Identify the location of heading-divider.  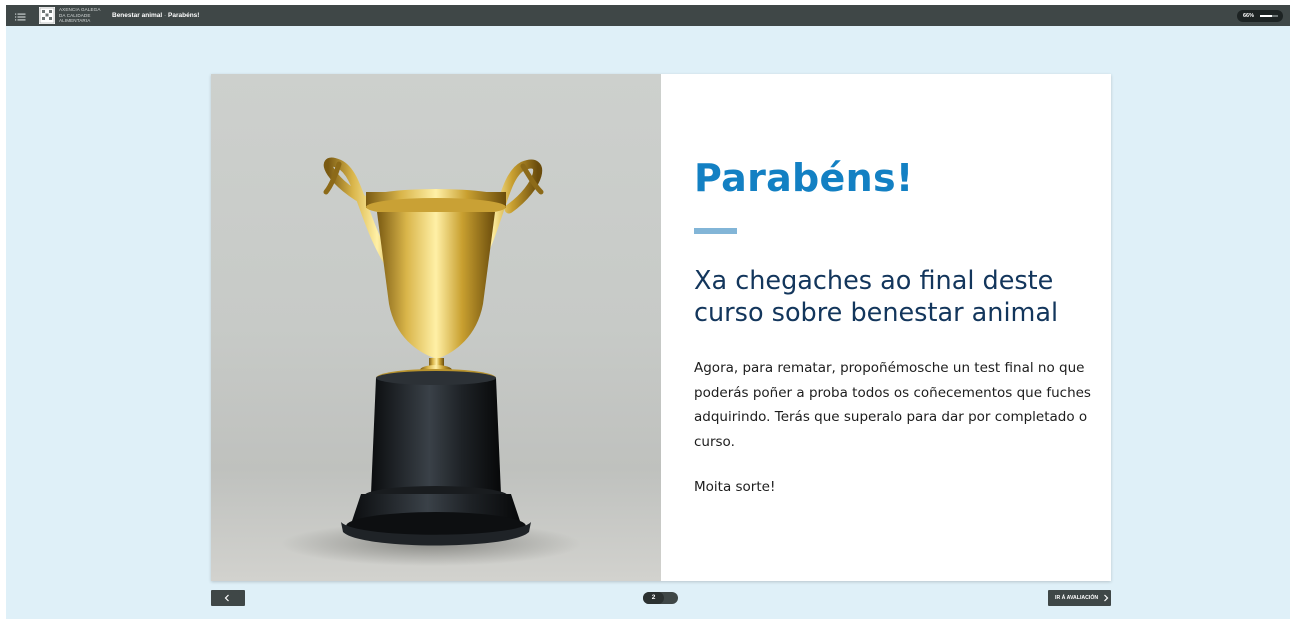
(715, 231).